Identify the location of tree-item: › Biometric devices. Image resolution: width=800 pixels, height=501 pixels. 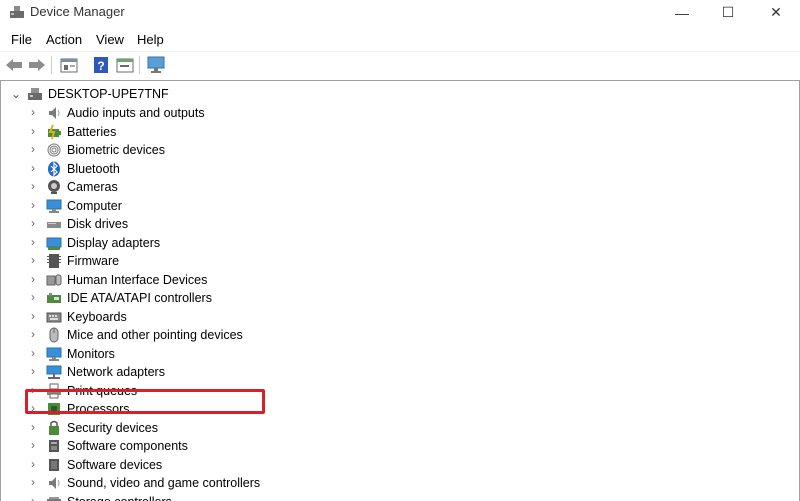
(391, 150).